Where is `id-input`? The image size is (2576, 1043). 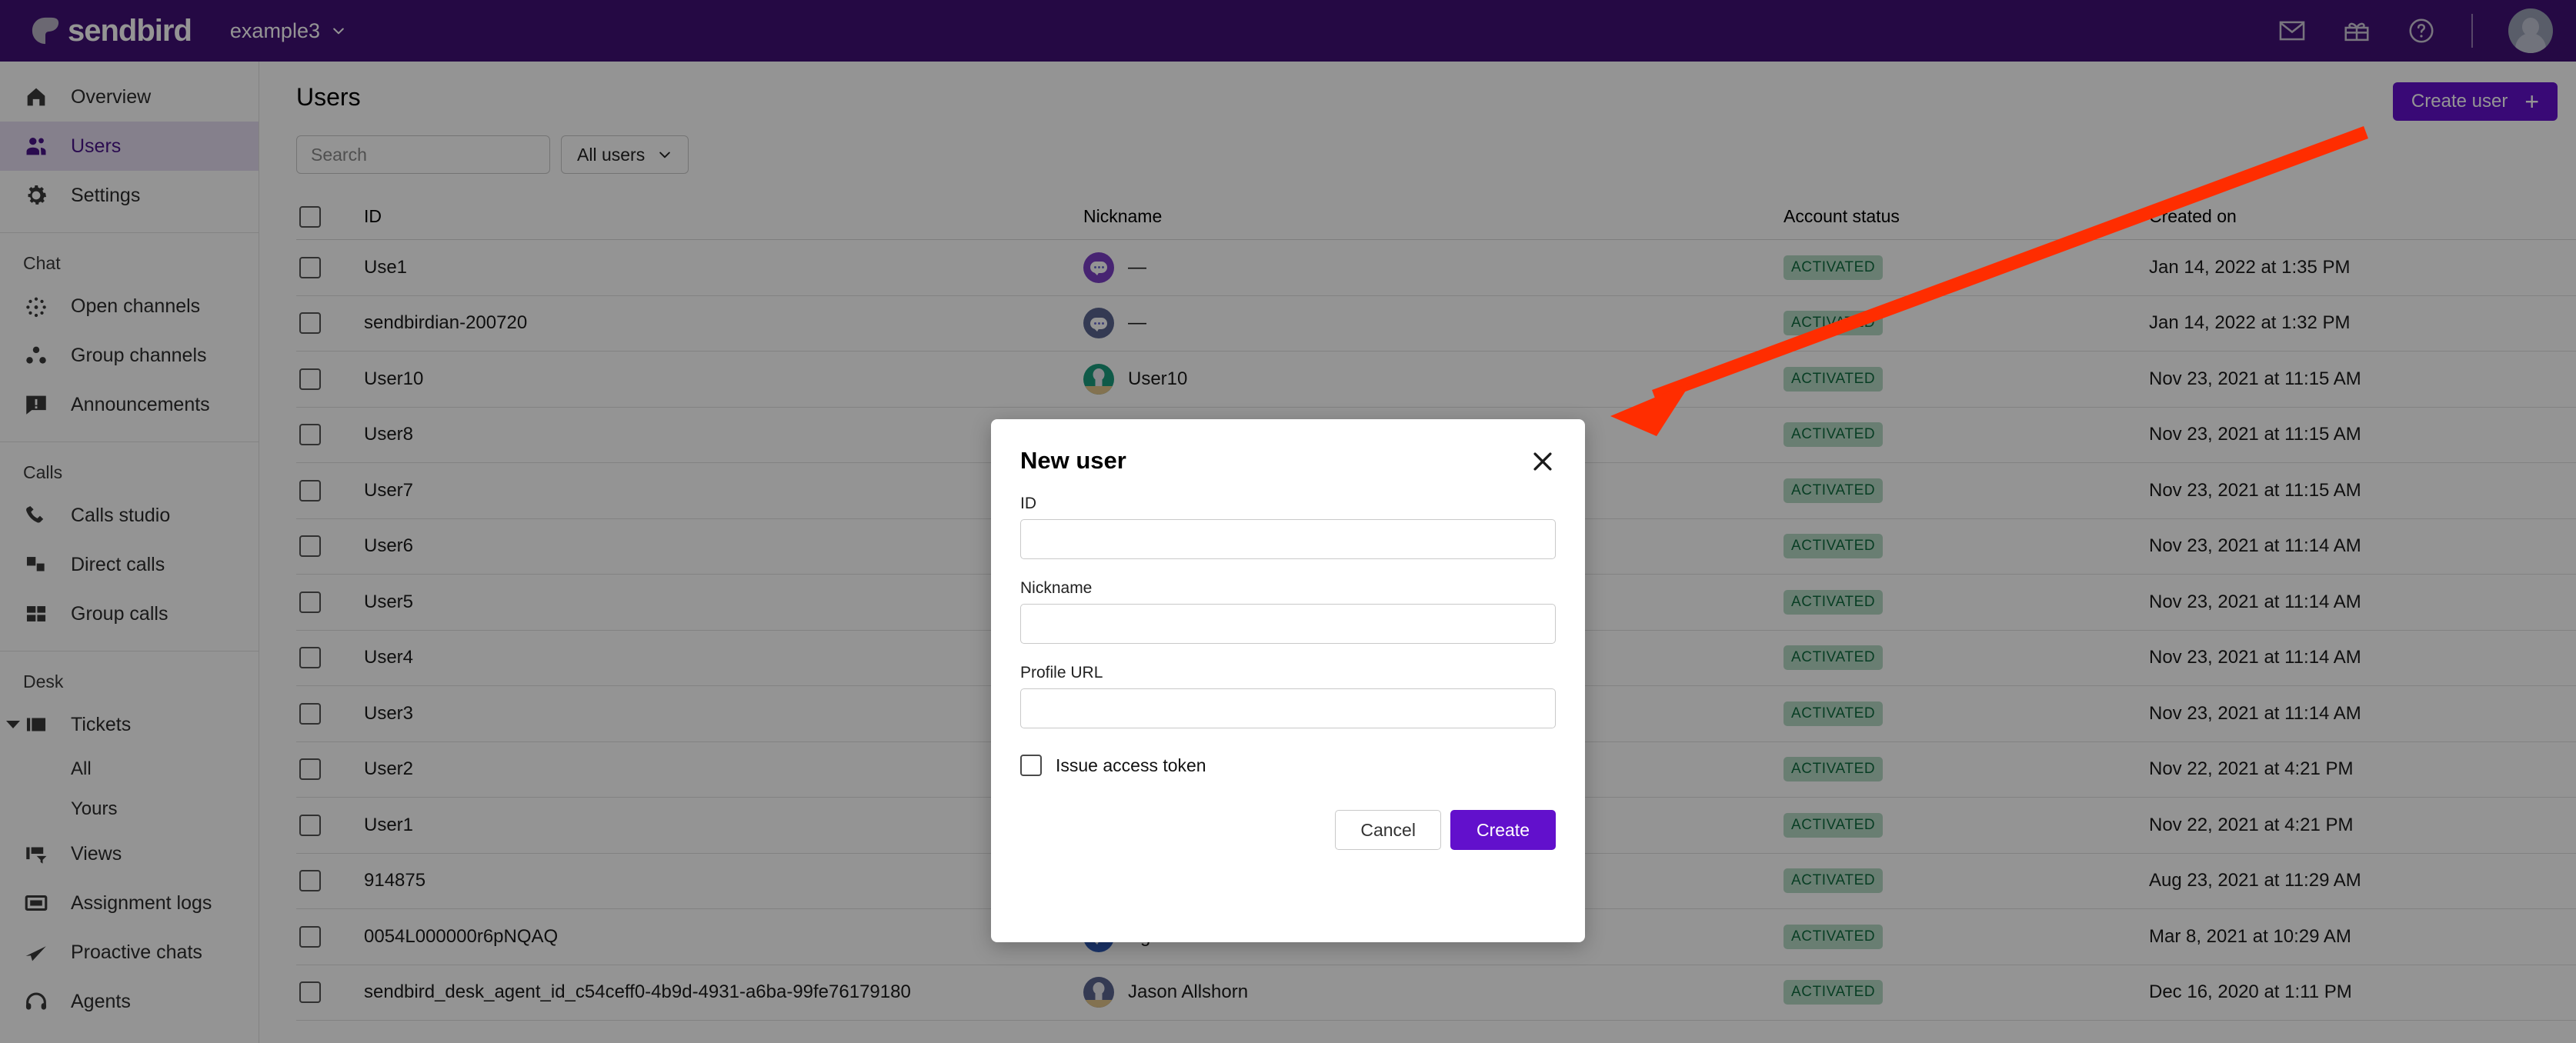
id-input is located at coordinates (1288, 539).